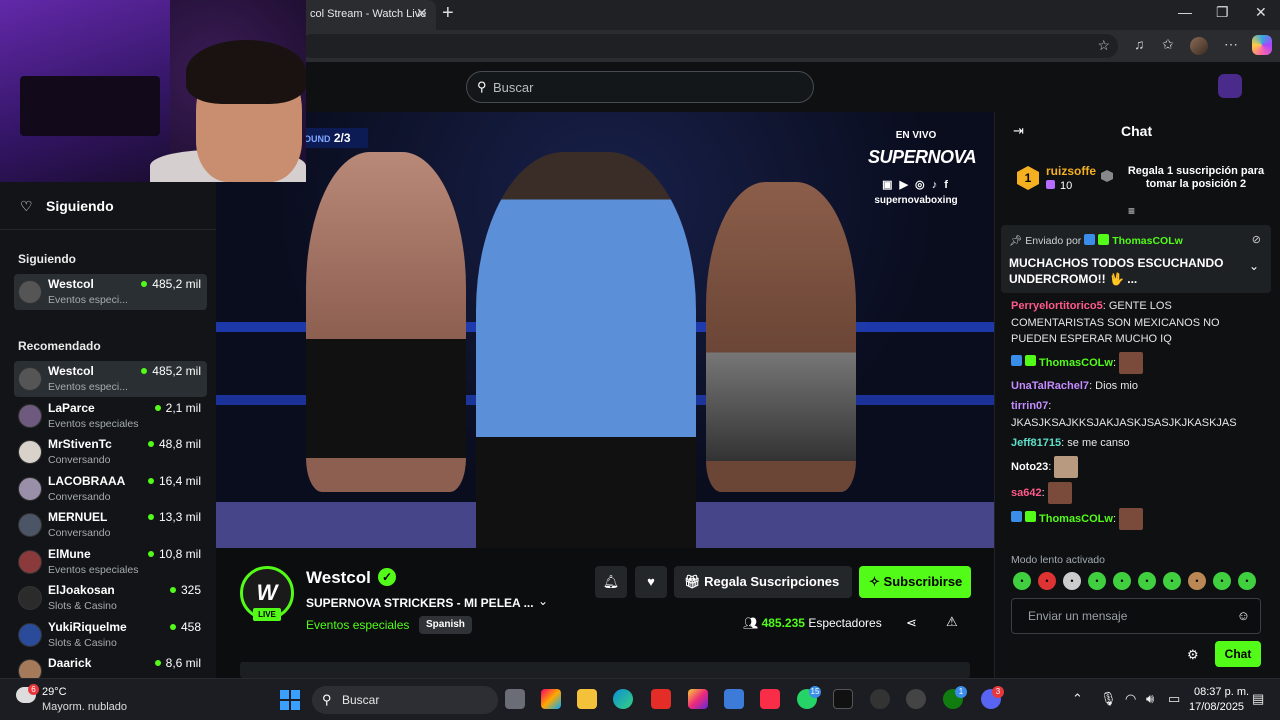 This screenshot has width=1280, height=720. What do you see at coordinates (880, 699) in the screenshot?
I see `obs-icon` at bounding box center [880, 699].